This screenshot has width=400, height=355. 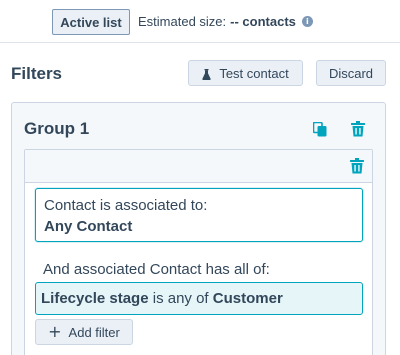 I want to click on association-selector: Contact is associated to: Any Contact, so click(x=199, y=215).